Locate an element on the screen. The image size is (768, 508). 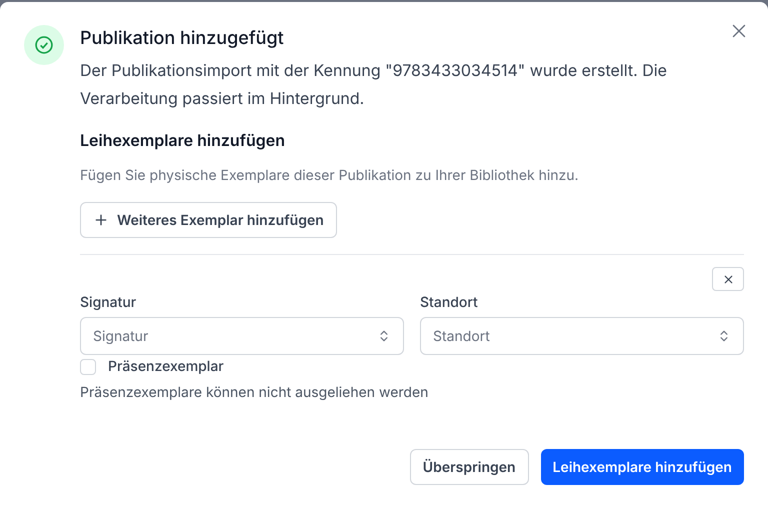
checkbox-label: Präsenzexemplar is located at coordinates (166, 367).